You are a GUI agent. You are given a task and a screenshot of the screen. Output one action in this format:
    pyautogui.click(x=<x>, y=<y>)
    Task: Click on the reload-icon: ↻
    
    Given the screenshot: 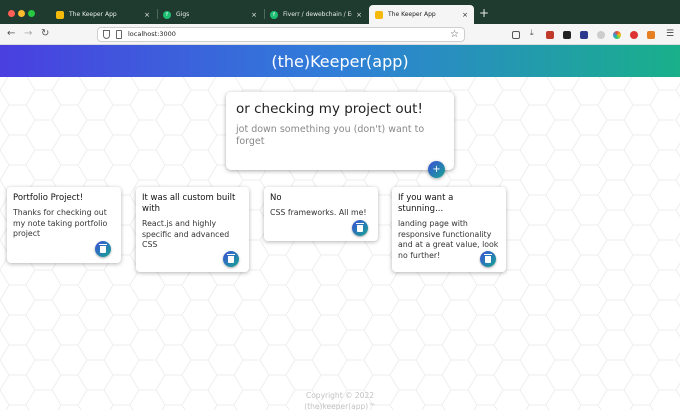 What is the action you would take?
    pyautogui.click(x=45, y=34)
    